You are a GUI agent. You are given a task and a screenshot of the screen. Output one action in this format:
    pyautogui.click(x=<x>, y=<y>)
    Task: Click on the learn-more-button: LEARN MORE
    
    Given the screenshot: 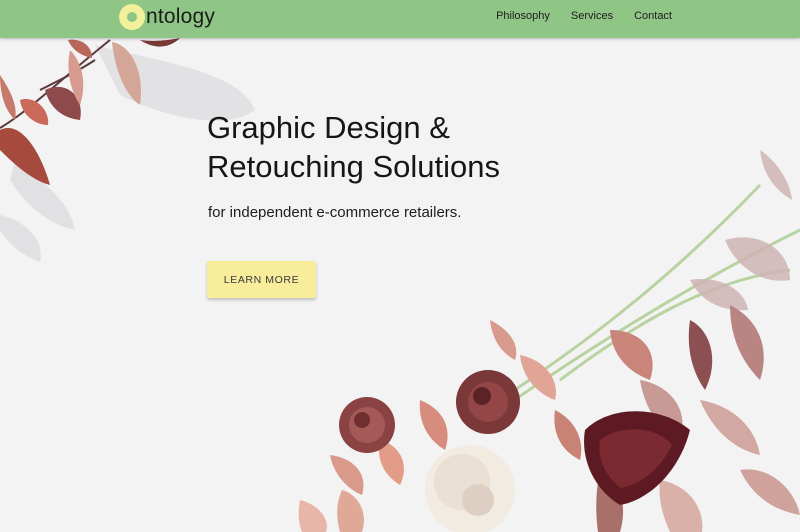 What is the action you would take?
    pyautogui.click(x=261, y=279)
    